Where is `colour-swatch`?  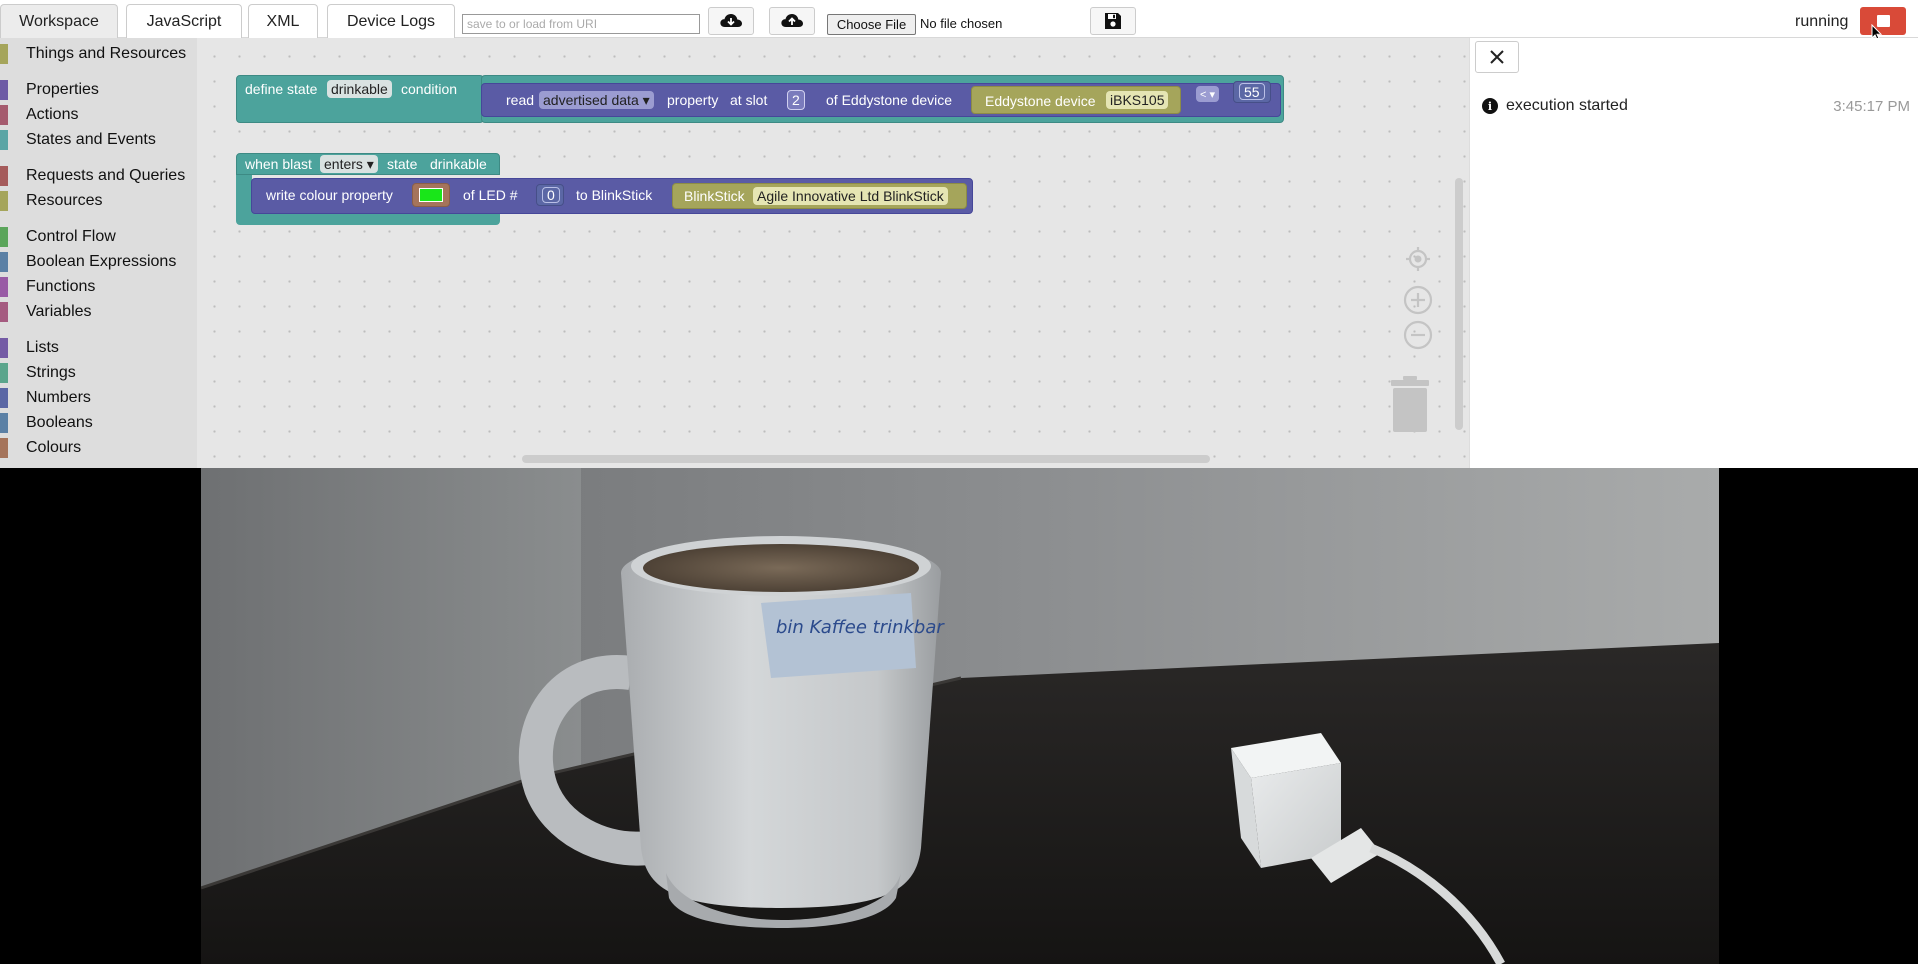 colour-swatch is located at coordinates (431, 195).